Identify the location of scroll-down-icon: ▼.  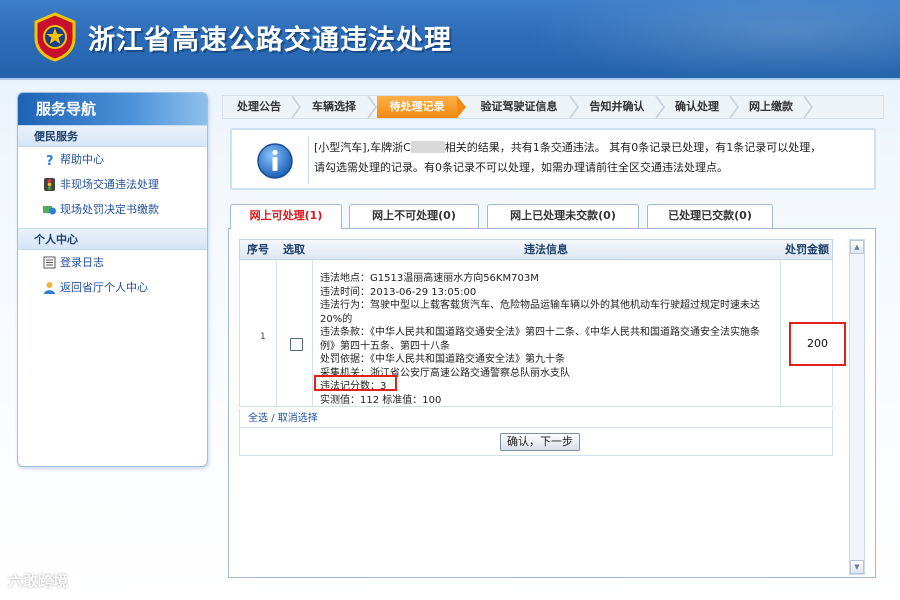
(857, 567).